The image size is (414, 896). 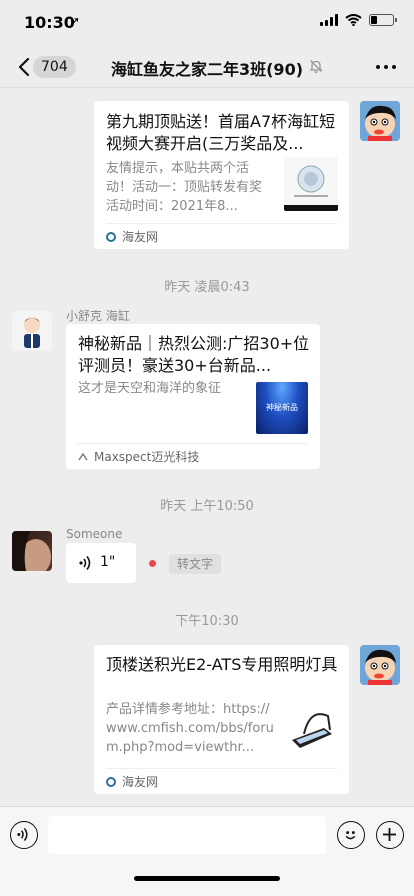 What do you see at coordinates (195, 564) in the screenshot?
I see `convert-to-text-button: 转文字` at bounding box center [195, 564].